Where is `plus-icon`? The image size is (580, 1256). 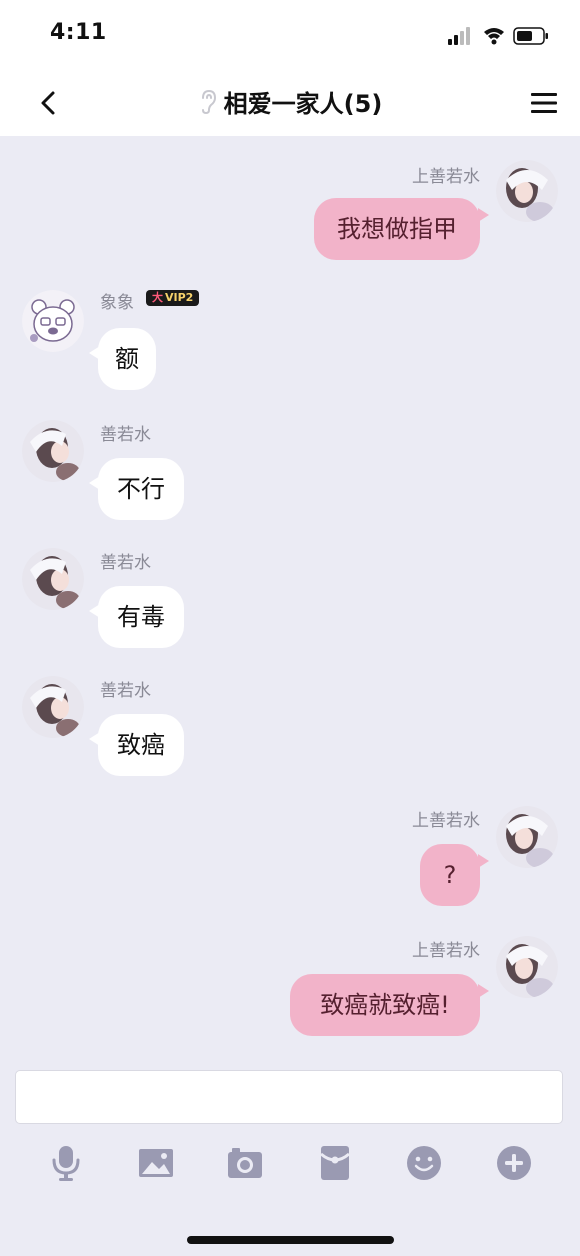
plus-icon is located at coordinates (514, 1163).